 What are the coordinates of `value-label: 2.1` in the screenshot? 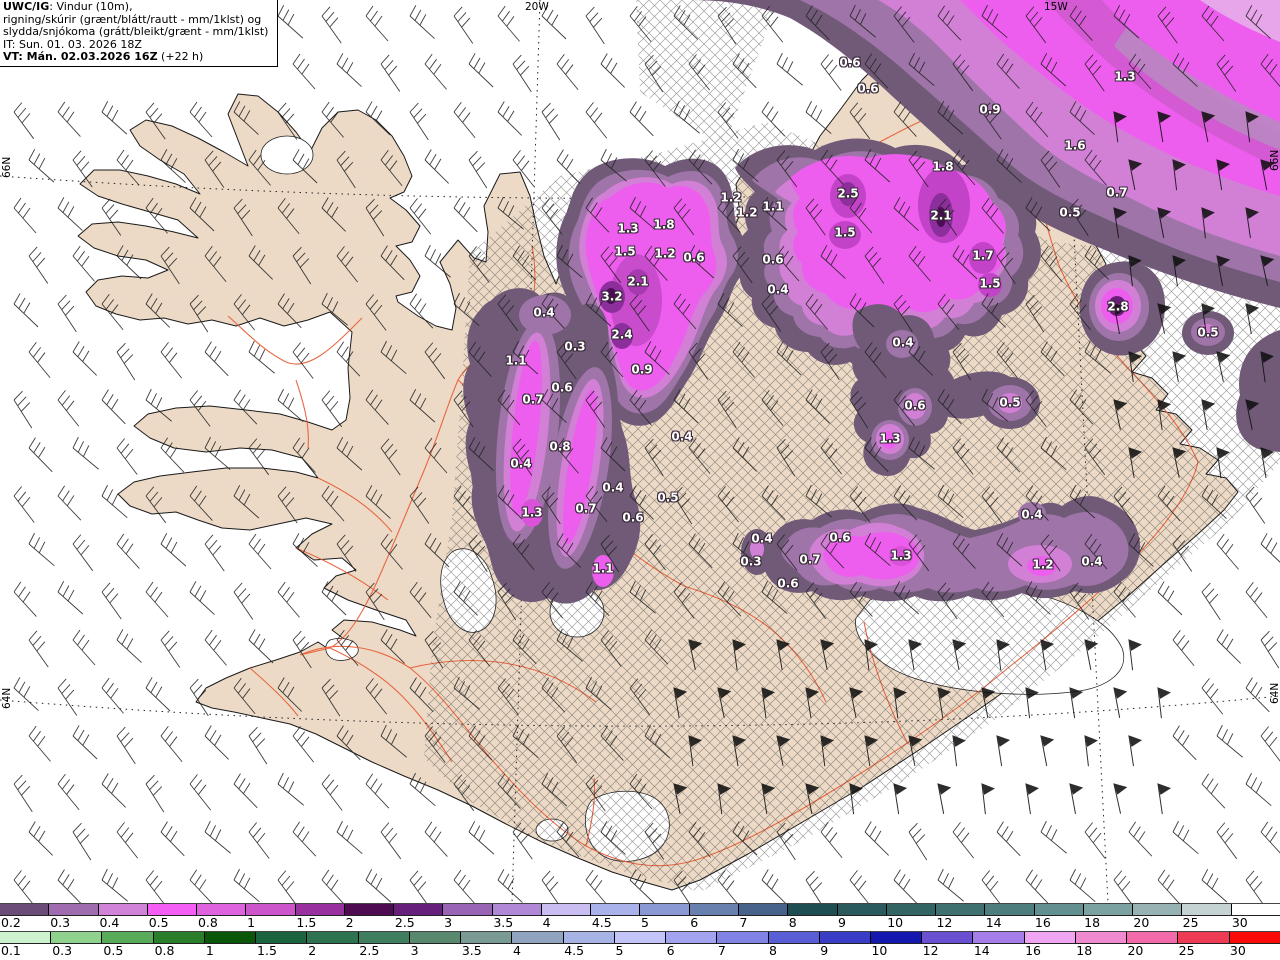 It's located at (638, 281).